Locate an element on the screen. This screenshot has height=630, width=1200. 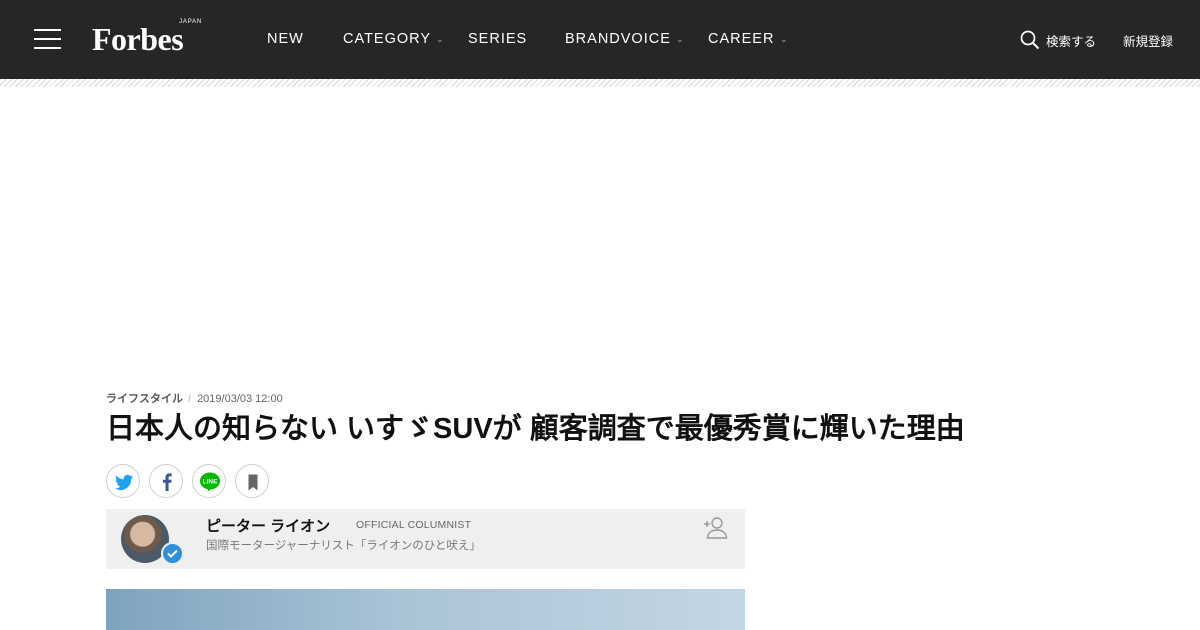
search-button: 検索する is located at coordinates (1058, 40).